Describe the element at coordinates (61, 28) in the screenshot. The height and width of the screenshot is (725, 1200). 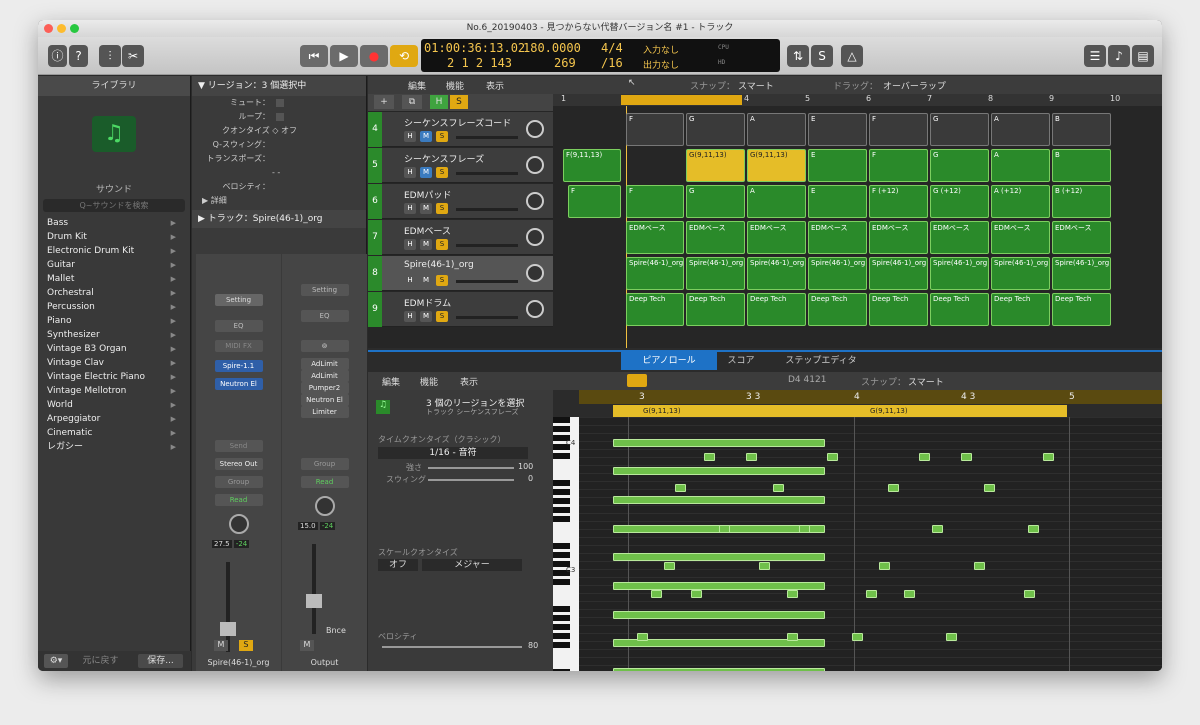
I see `minimize-window-button` at that location.